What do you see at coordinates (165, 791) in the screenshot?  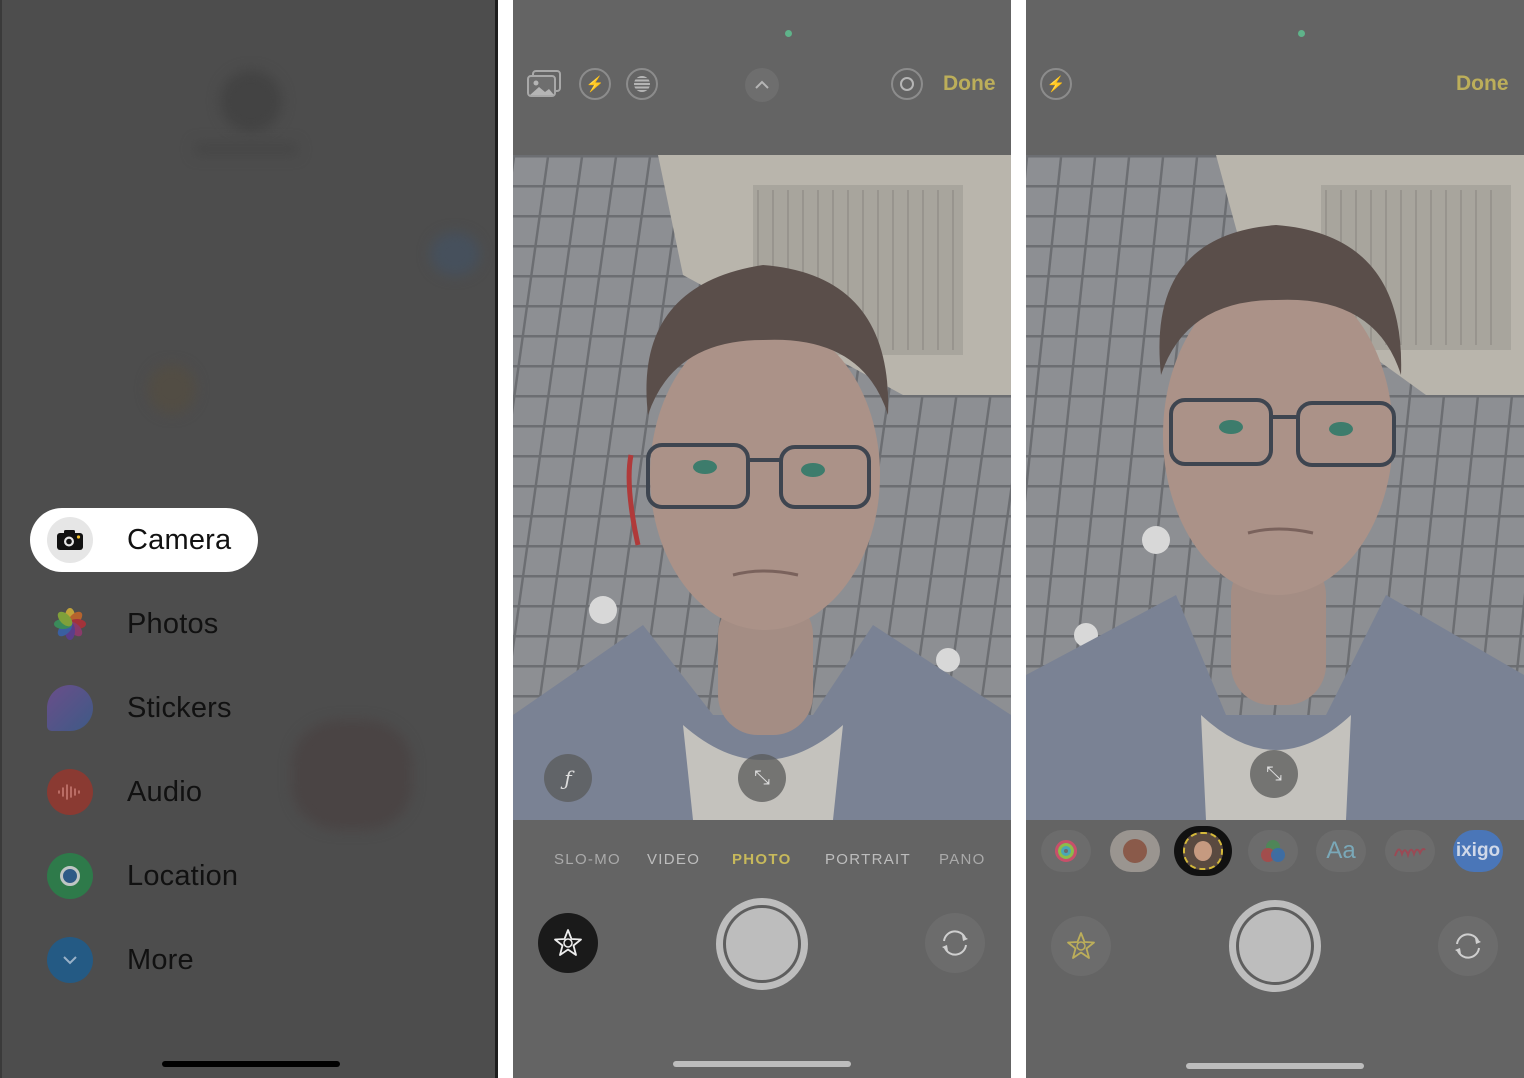 I see `menu-item-label: Audio` at bounding box center [165, 791].